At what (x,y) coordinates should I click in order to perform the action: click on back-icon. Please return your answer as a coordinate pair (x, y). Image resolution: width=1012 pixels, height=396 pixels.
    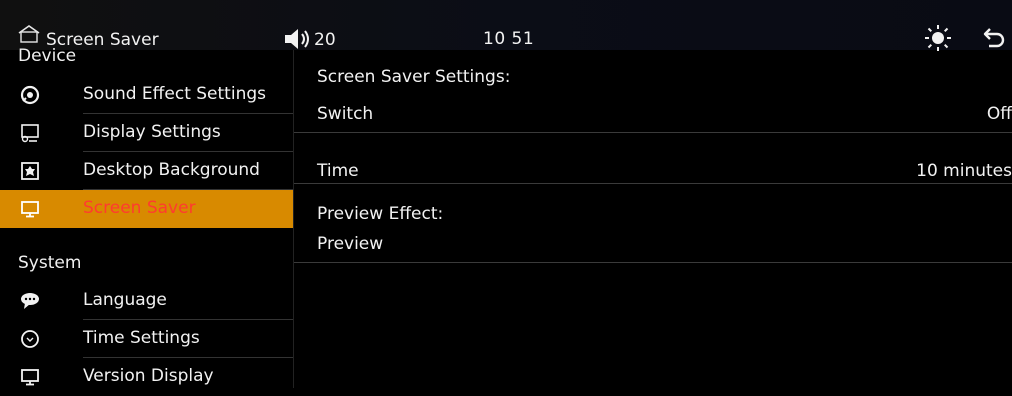
    Looking at the image, I should click on (995, 37).